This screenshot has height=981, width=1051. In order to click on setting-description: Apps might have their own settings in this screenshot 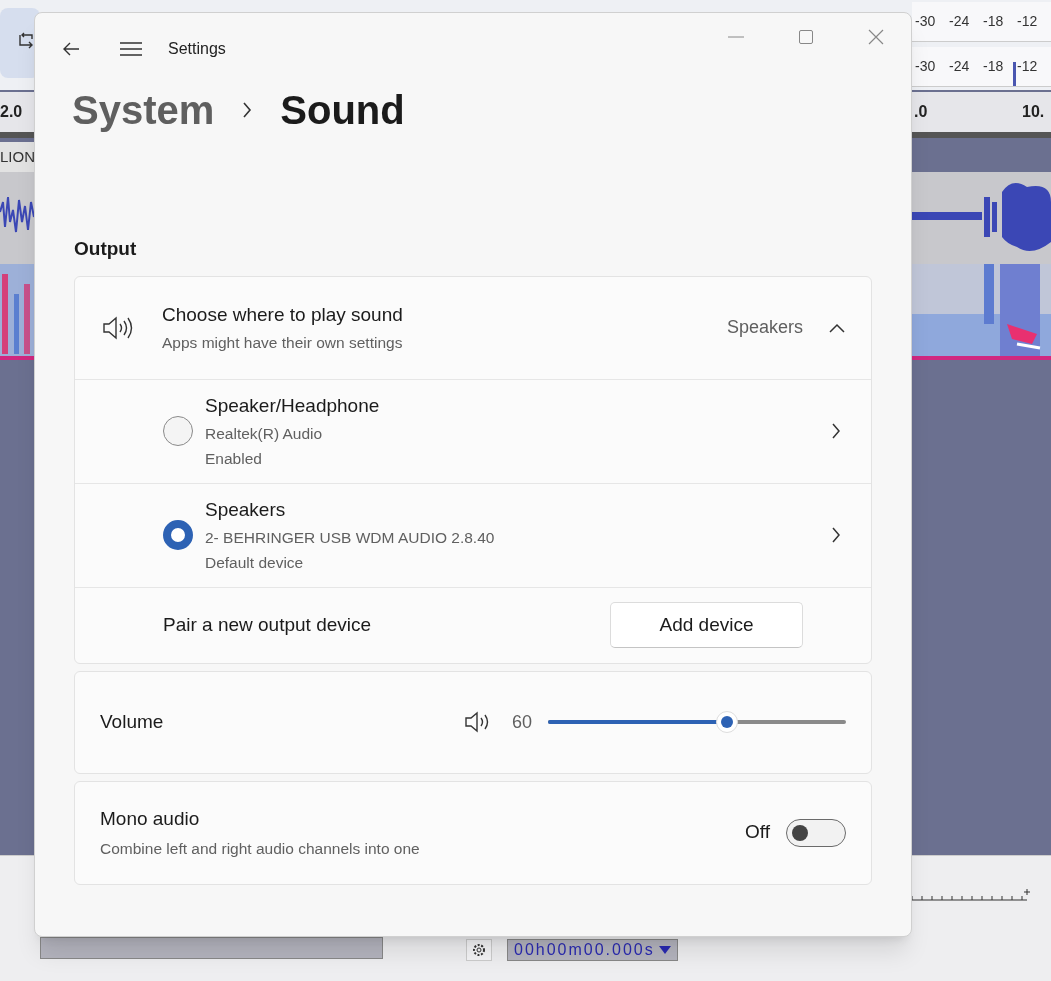, I will do `click(282, 343)`.